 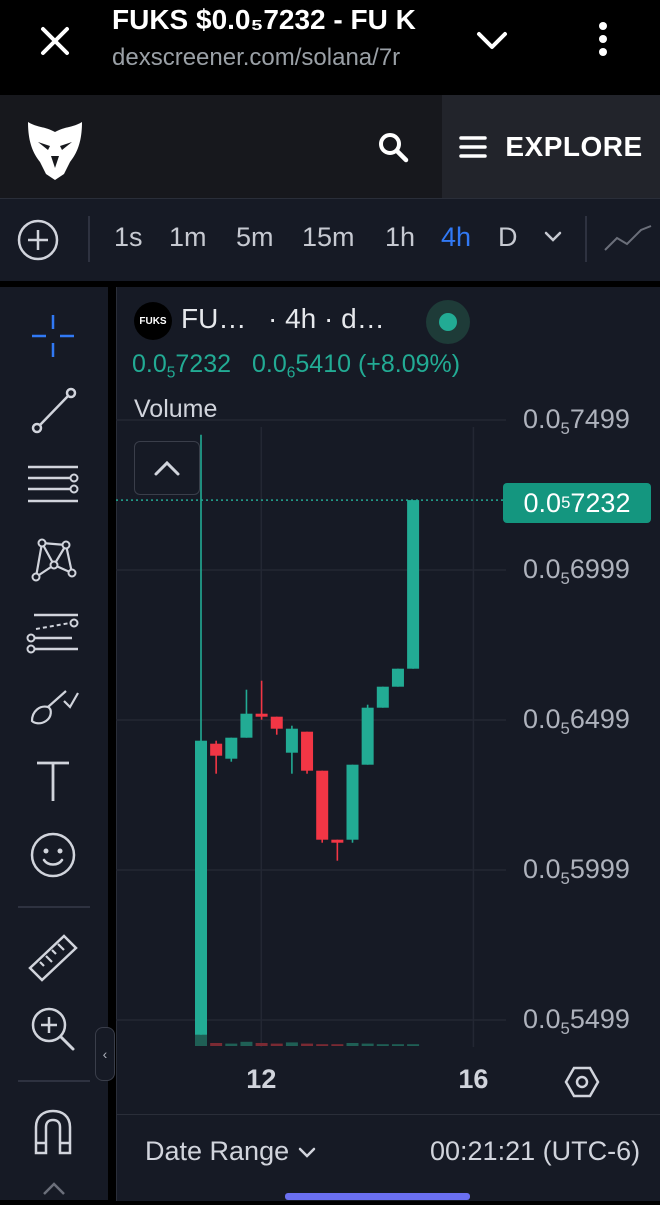 What do you see at coordinates (393, 147) in the screenshot?
I see `search-icon` at bounding box center [393, 147].